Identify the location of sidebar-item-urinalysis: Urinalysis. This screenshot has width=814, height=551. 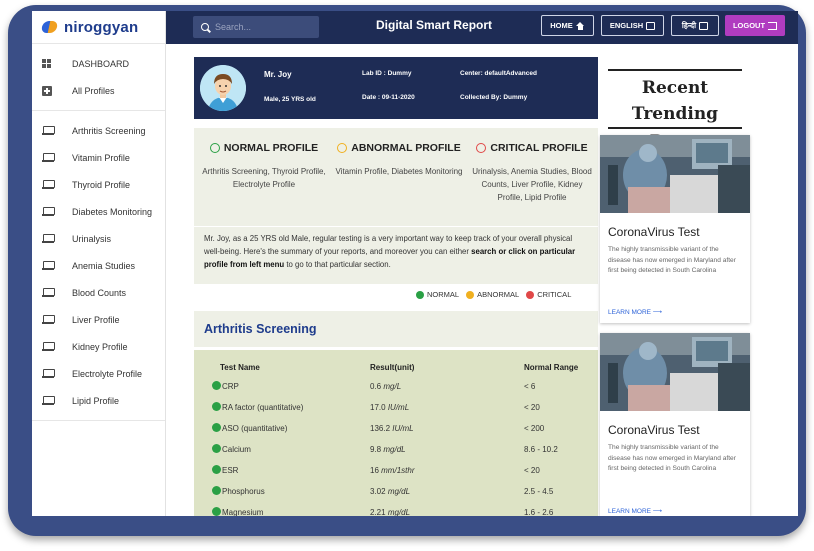
(98, 238).